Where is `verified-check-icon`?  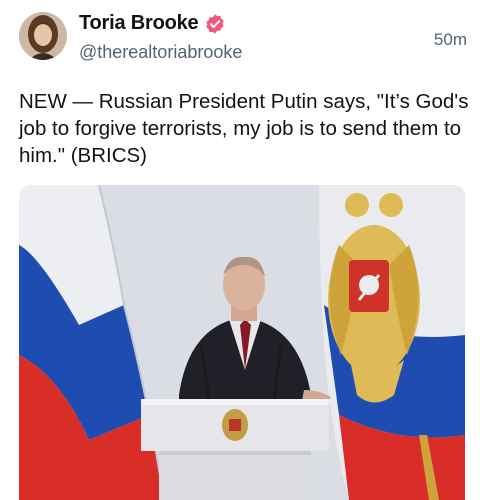 verified-check-icon is located at coordinates (215, 24).